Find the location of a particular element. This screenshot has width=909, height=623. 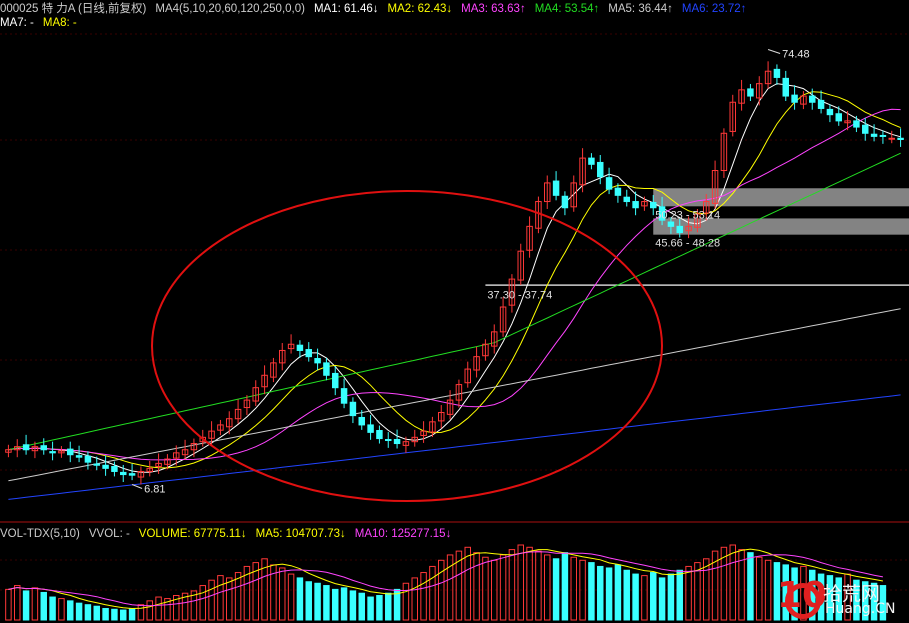

volume-value-1: VOLUME: 67775.11↓ is located at coordinates (192, 534).